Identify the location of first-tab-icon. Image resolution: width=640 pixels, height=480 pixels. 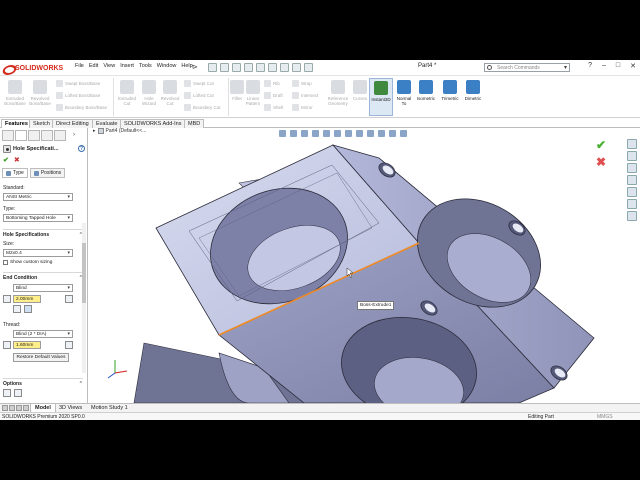
(5, 408).